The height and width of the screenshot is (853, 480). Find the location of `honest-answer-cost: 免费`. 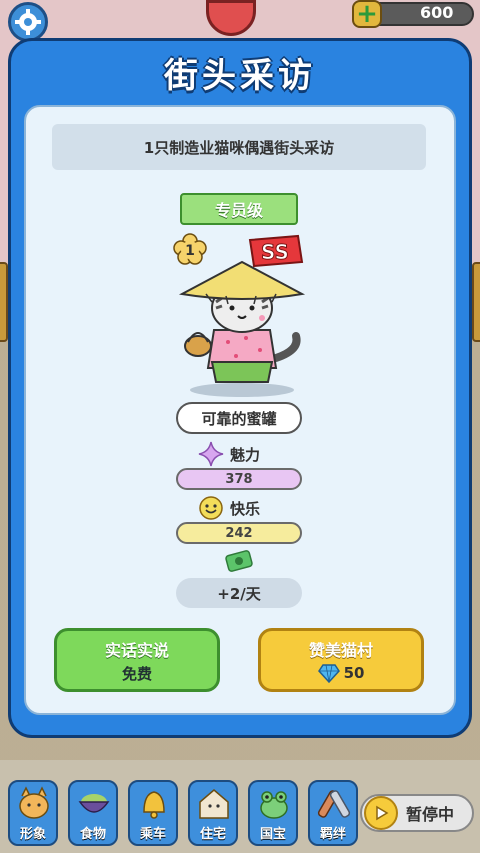

honest-answer-cost: 免费 is located at coordinates (136, 673).